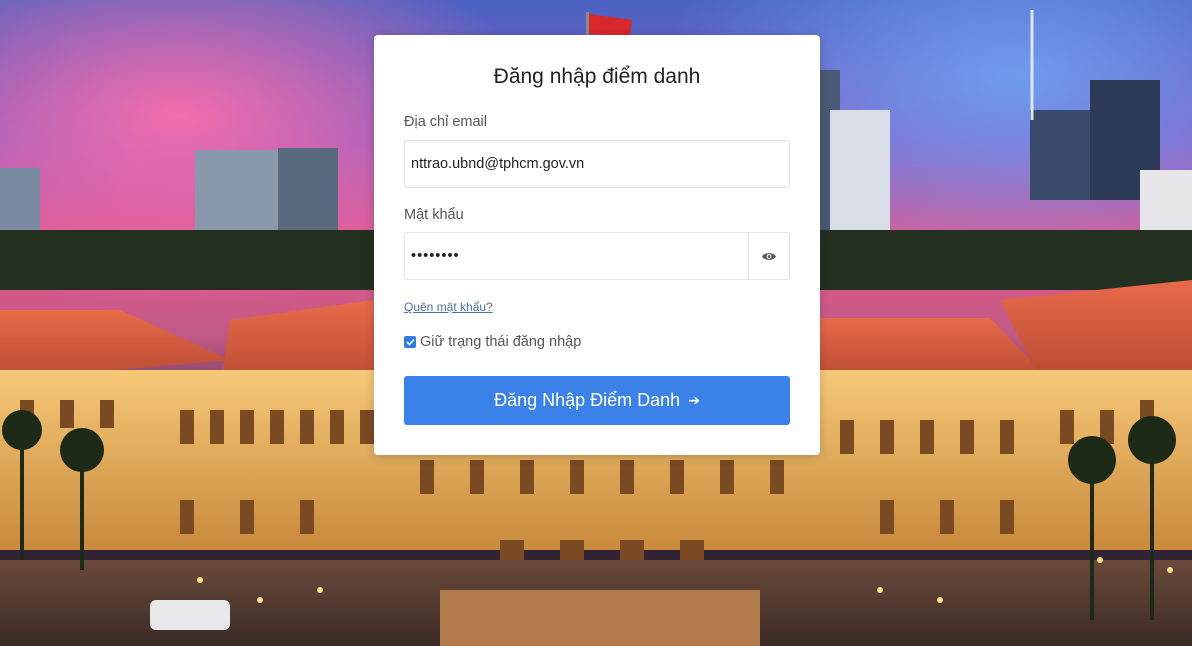  I want to click on page-title: Đăng nhập điểm danh, so click(597, 76).